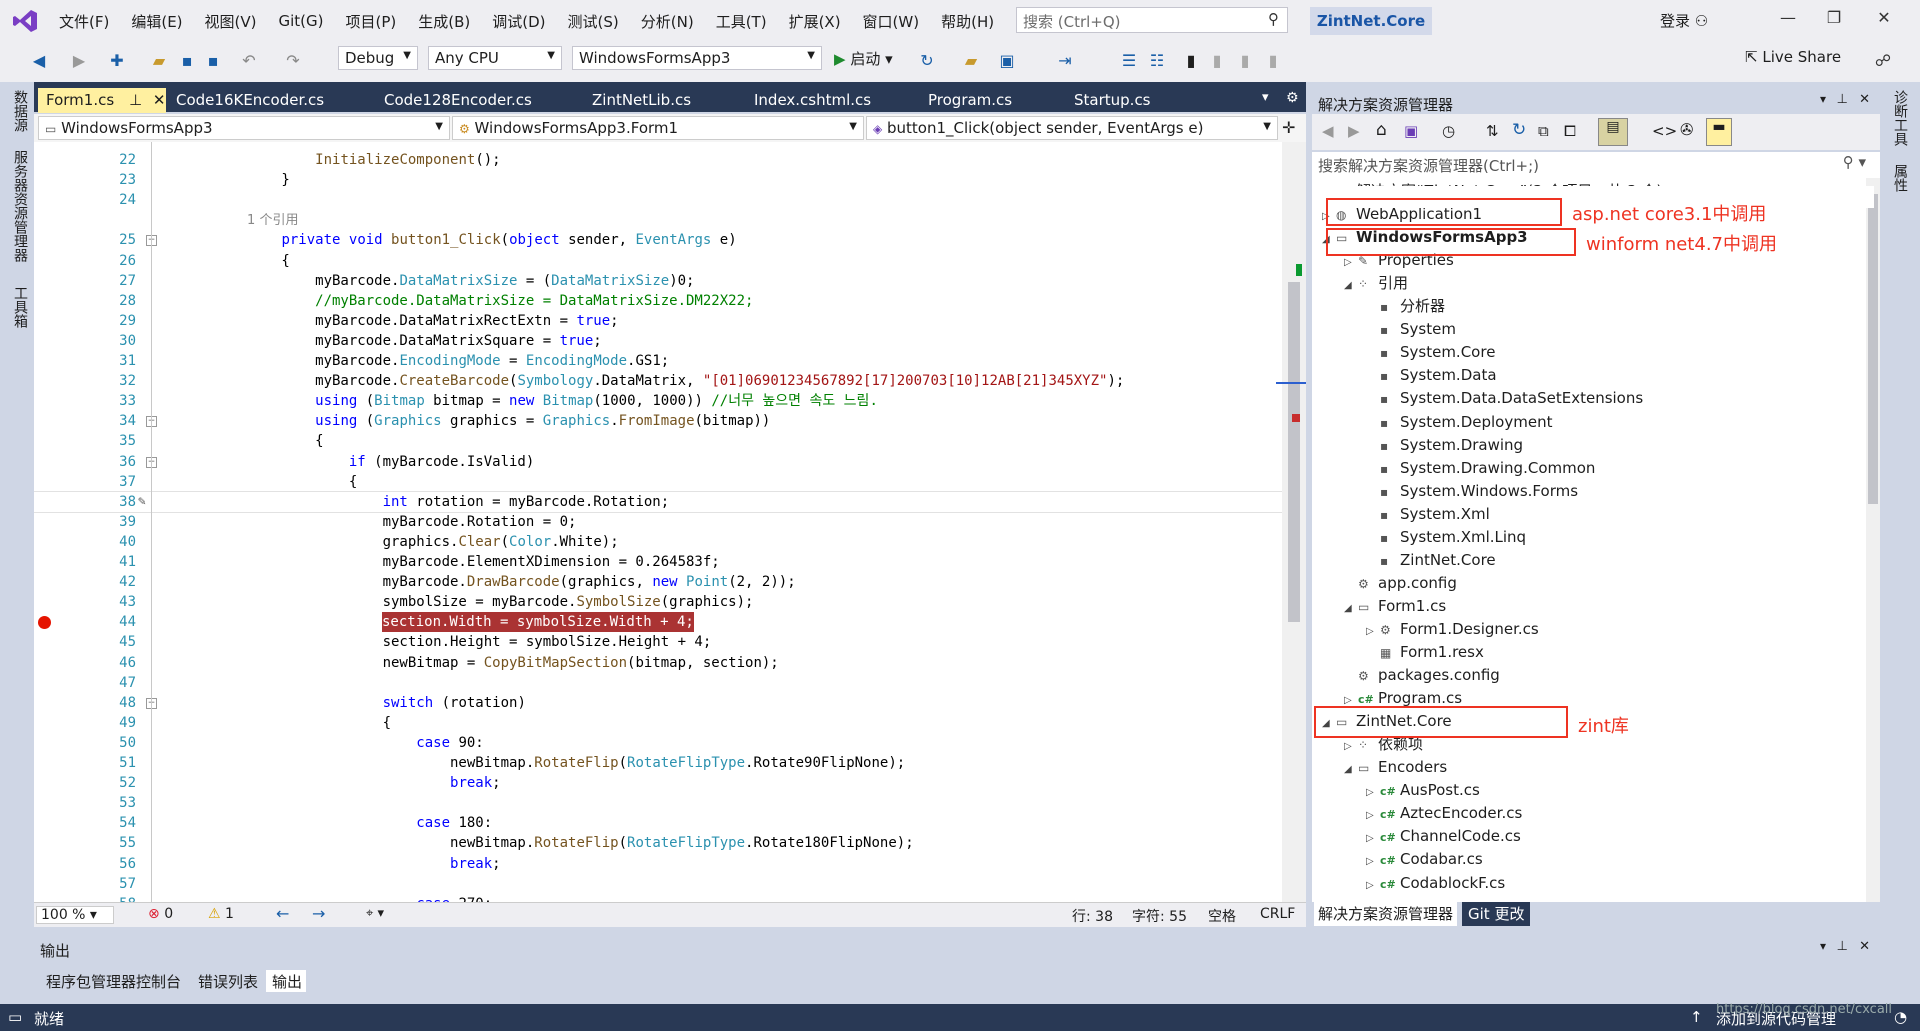 Image resolution: width=1920 pixels, height=1031 pixels. I want to click on tree-item: ▪ System.Deployment, so click(1459, 422).